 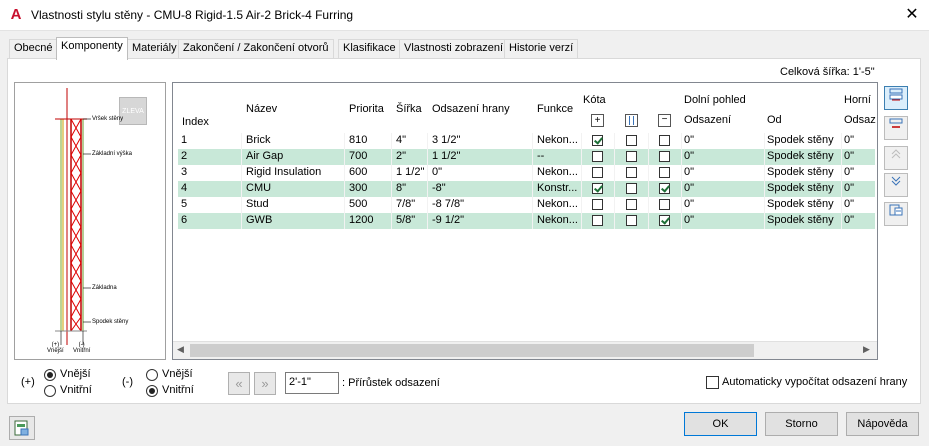 I want to click on cell-edge-offset: -8", so click(x=482, y=188).